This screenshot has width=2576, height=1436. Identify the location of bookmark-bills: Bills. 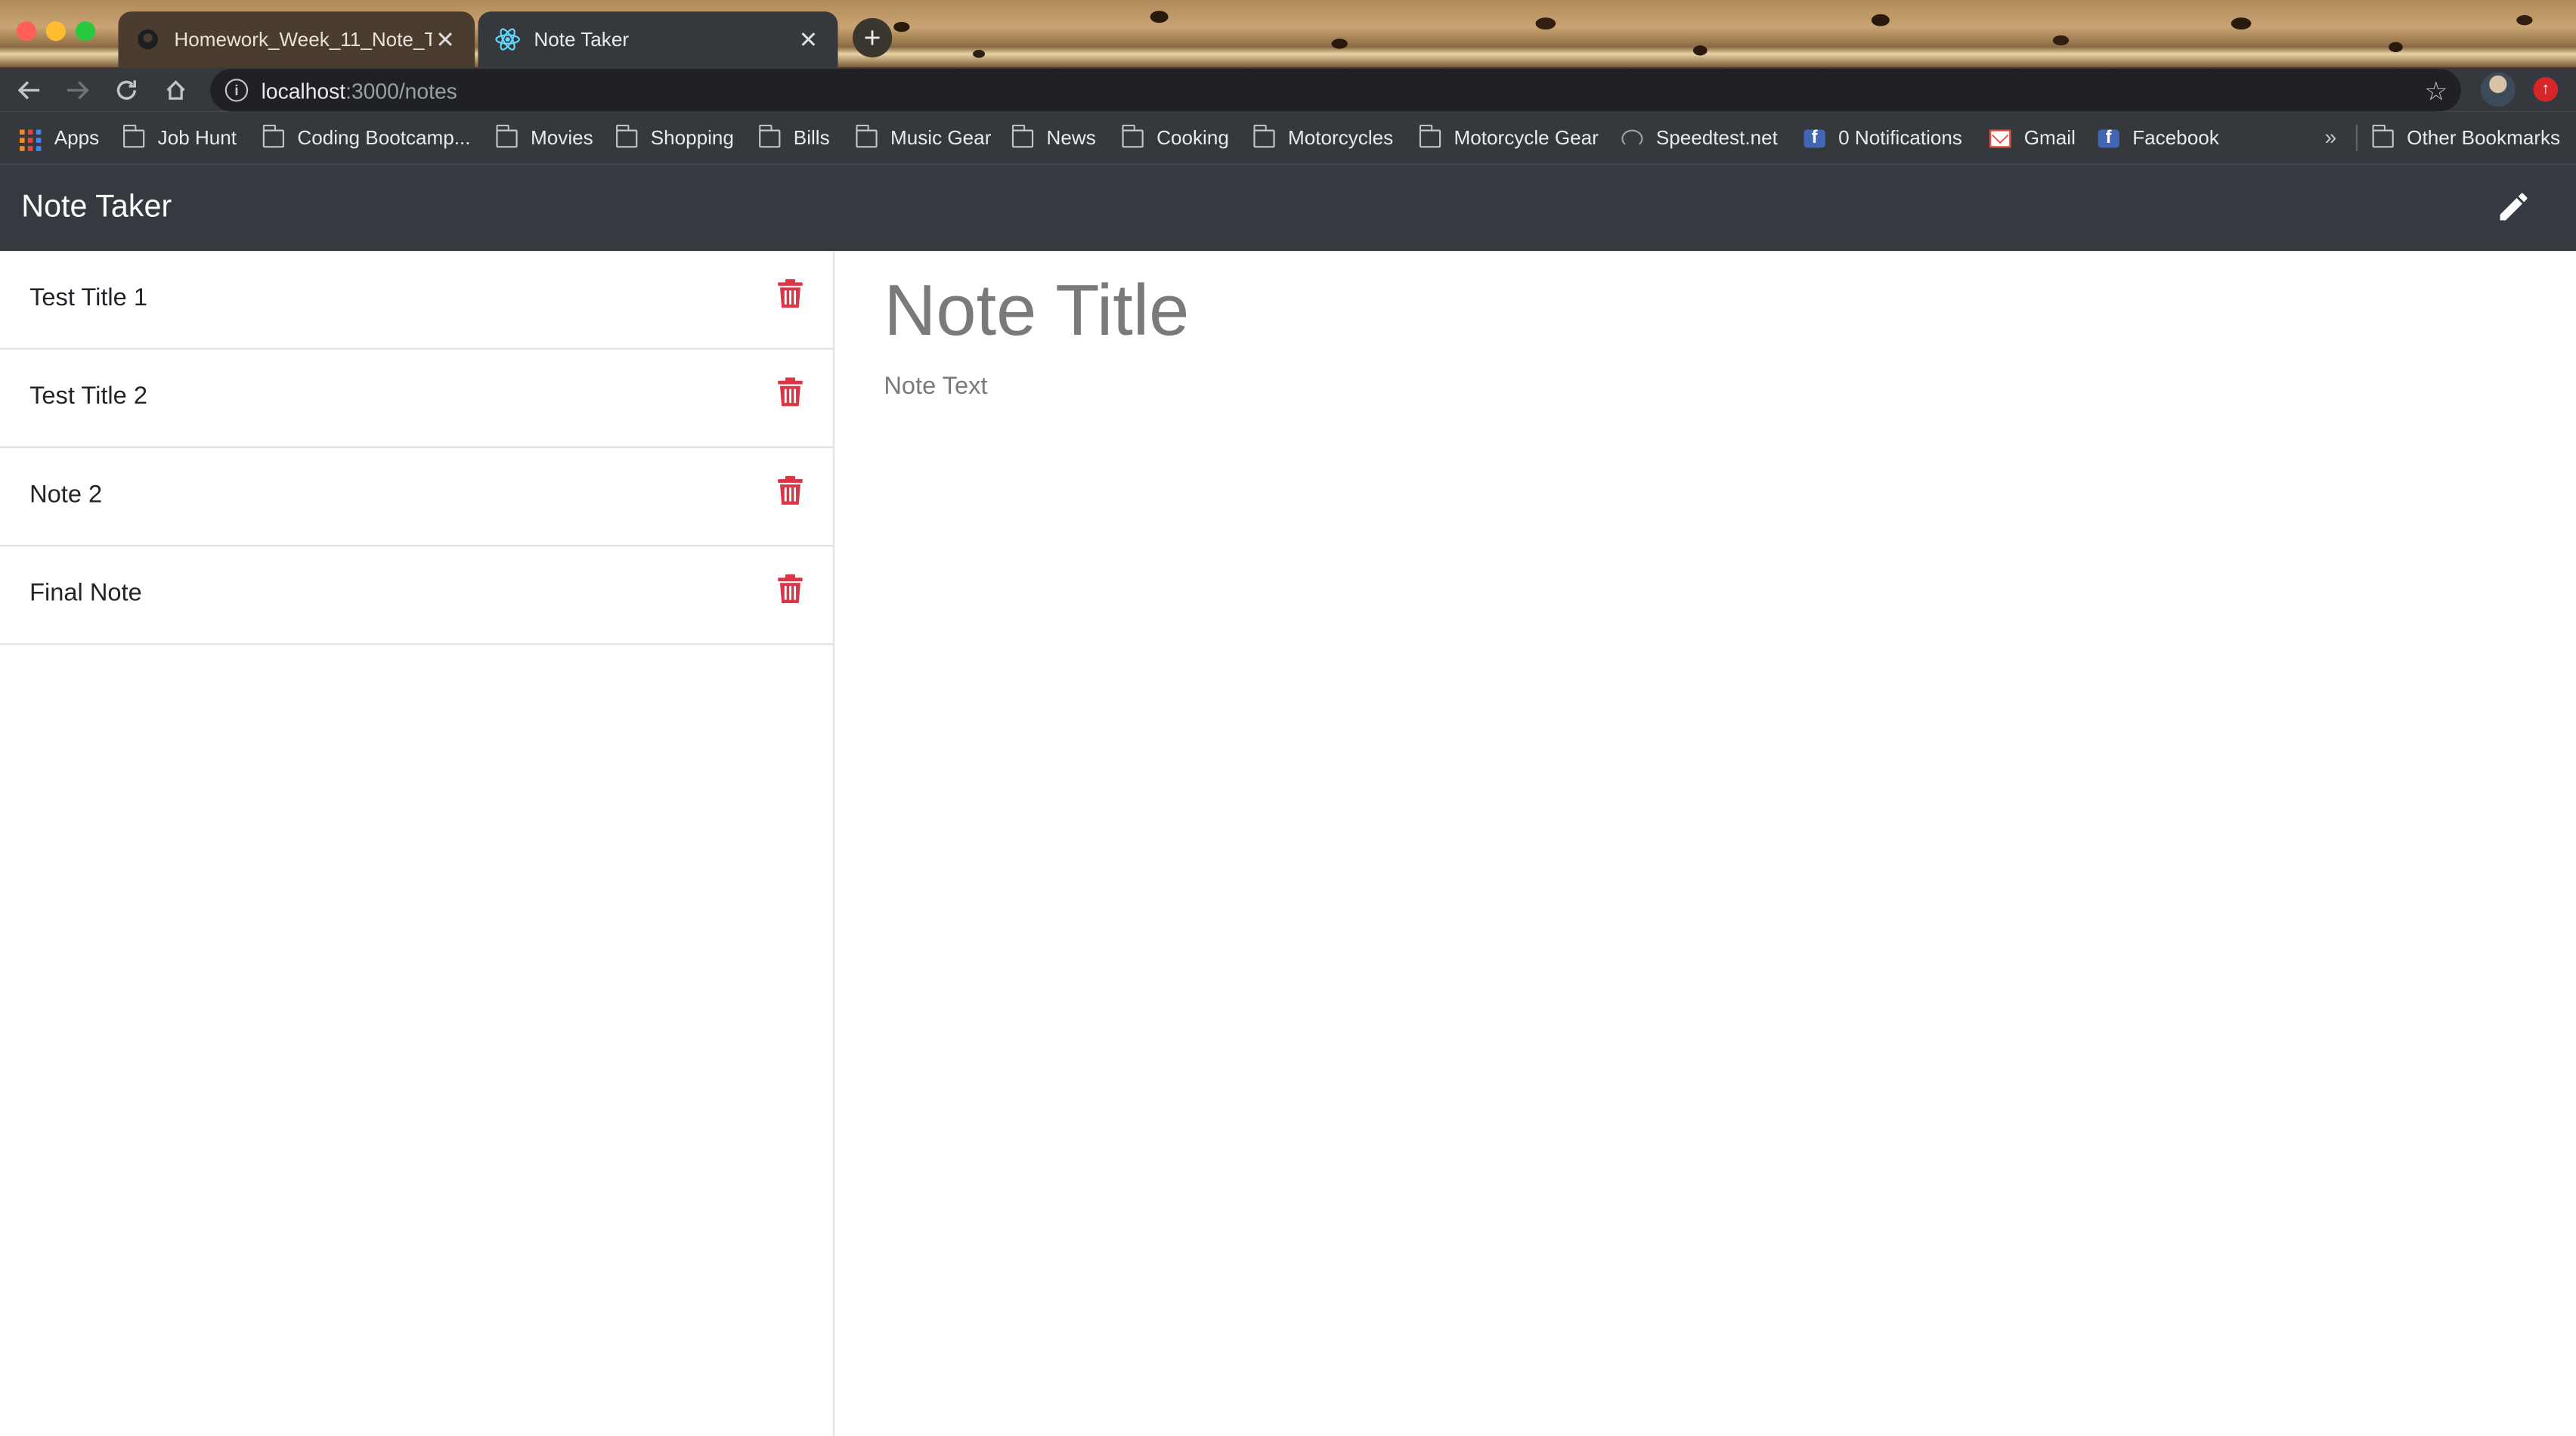
(794, 137).